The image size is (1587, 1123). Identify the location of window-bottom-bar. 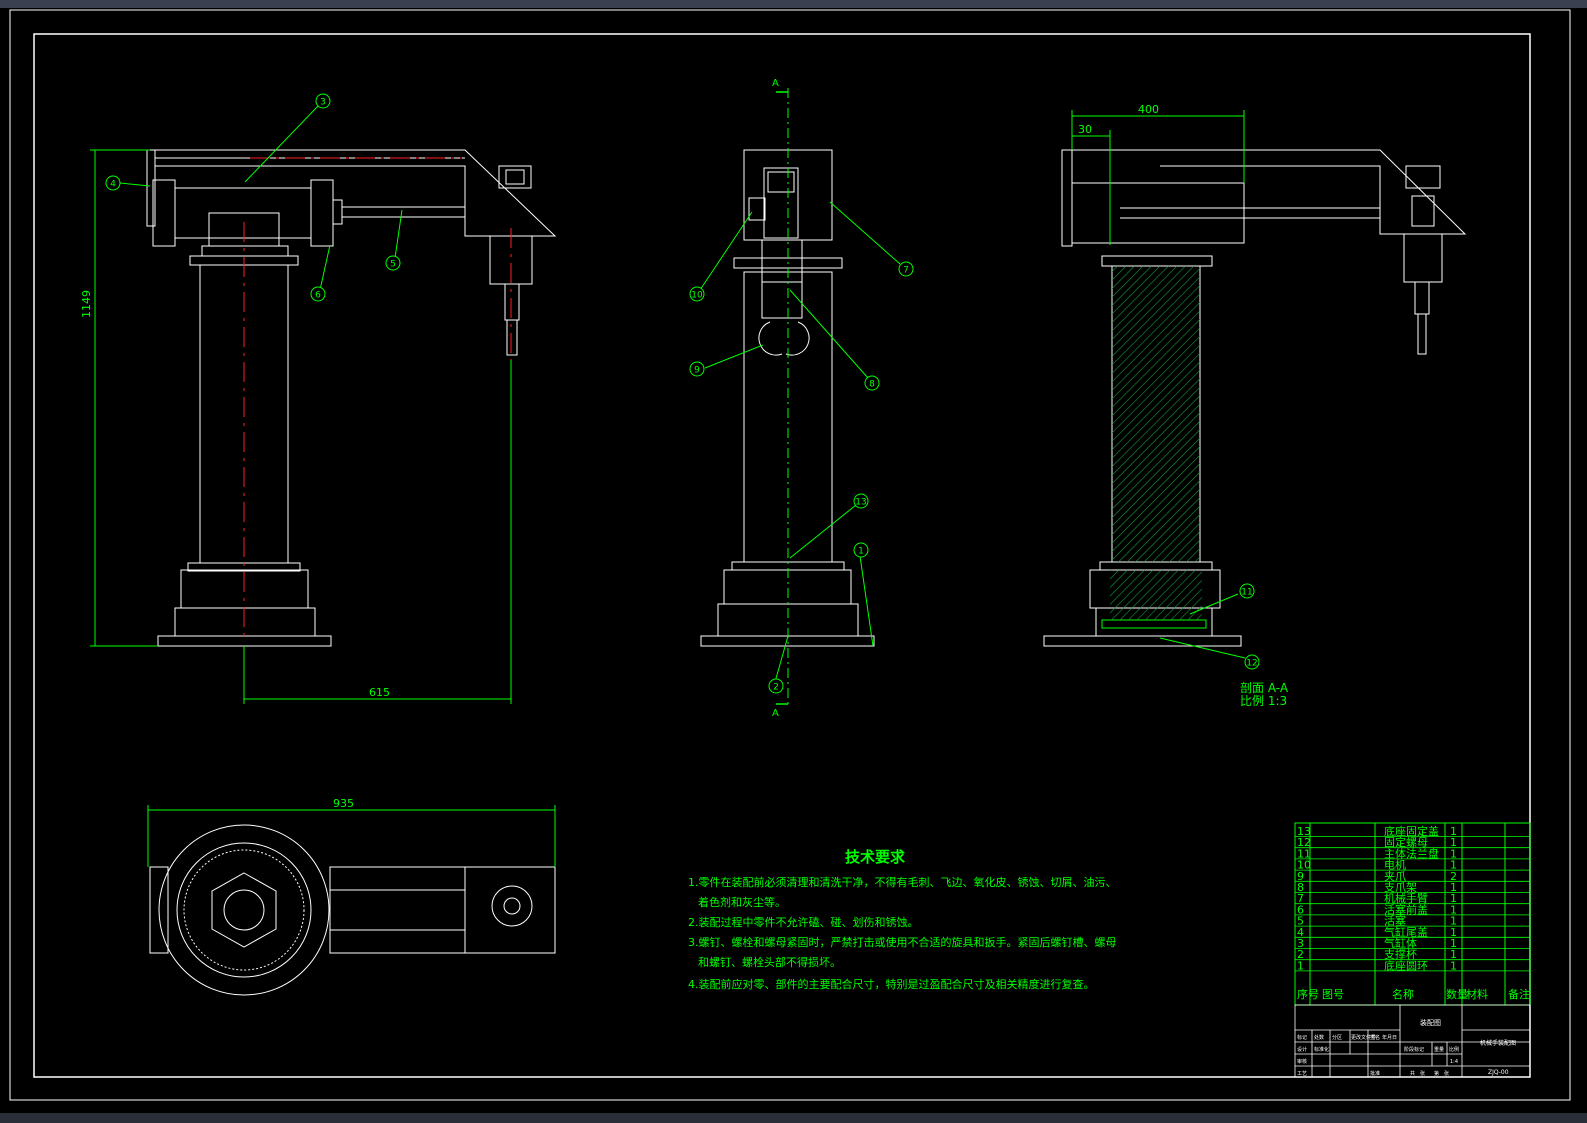
(793, 1118).